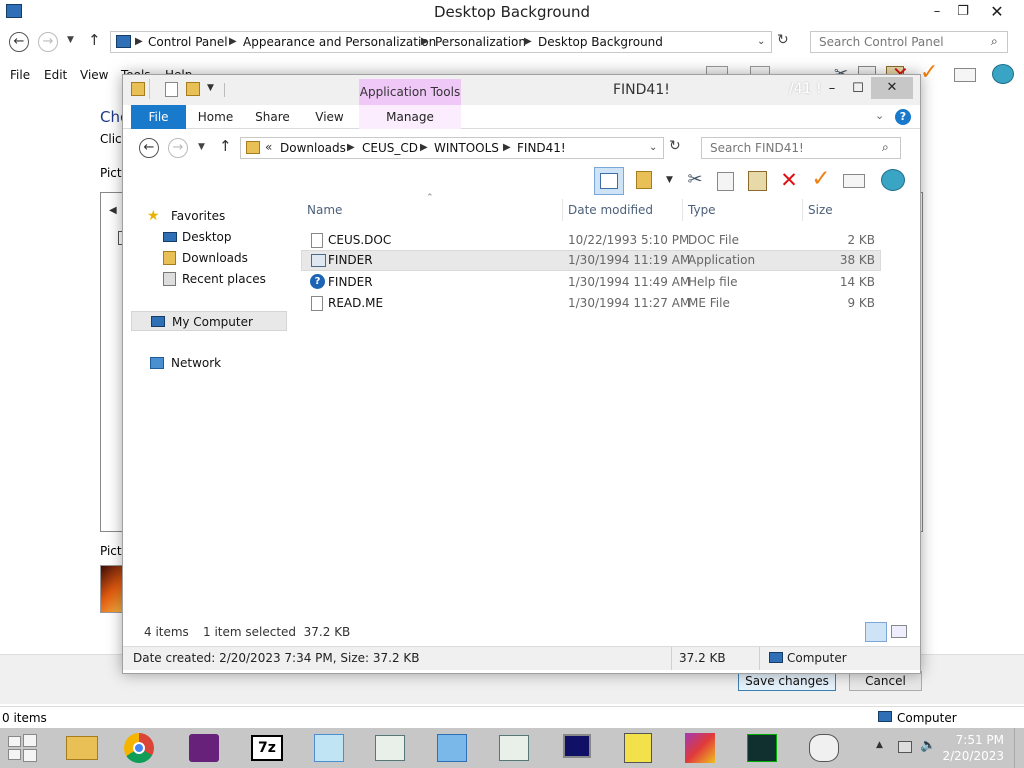 This screenshot has width=1024, height=768. I want to click on back-button: ←, so click(19, 42).